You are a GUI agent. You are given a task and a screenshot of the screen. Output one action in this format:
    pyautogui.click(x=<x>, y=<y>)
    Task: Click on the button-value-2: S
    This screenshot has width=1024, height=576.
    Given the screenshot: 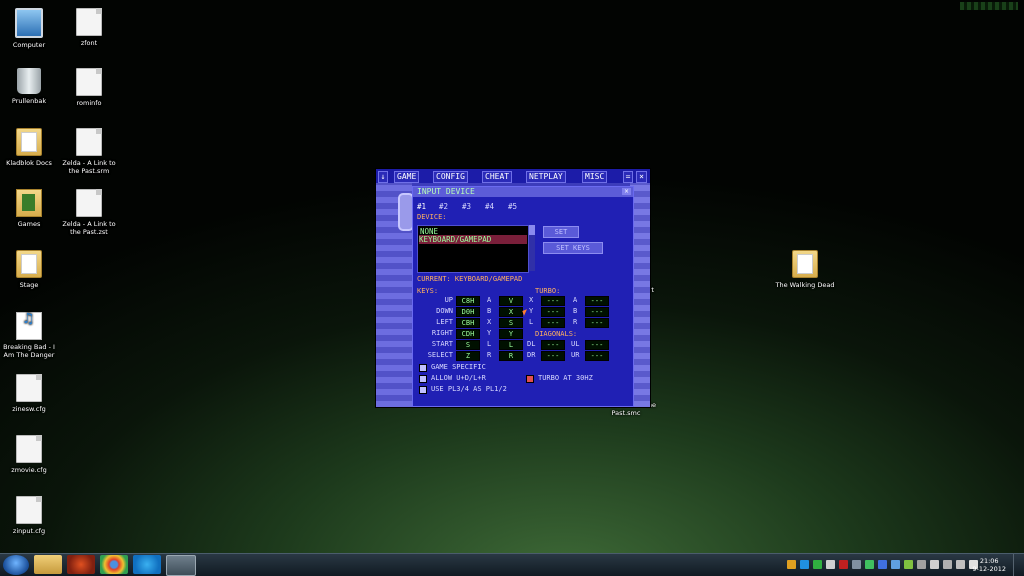 What is the action you would take?
    pyautogui.click(x=511, y=323)
    